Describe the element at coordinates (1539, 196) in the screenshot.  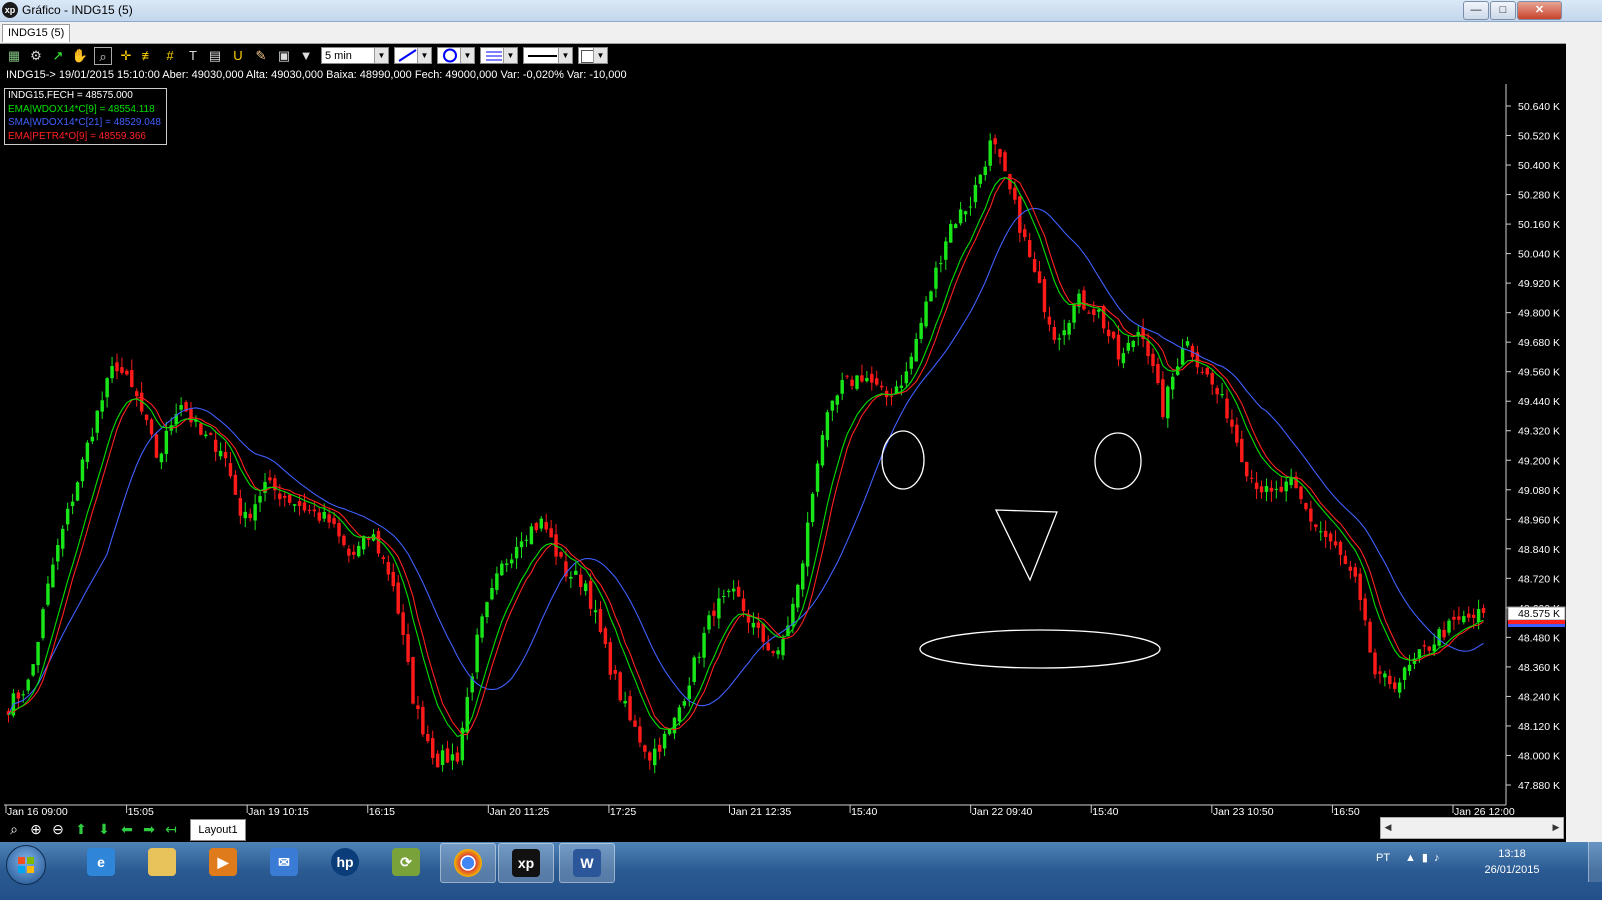
I see `y-tick-label: 50.280 K` at that location.